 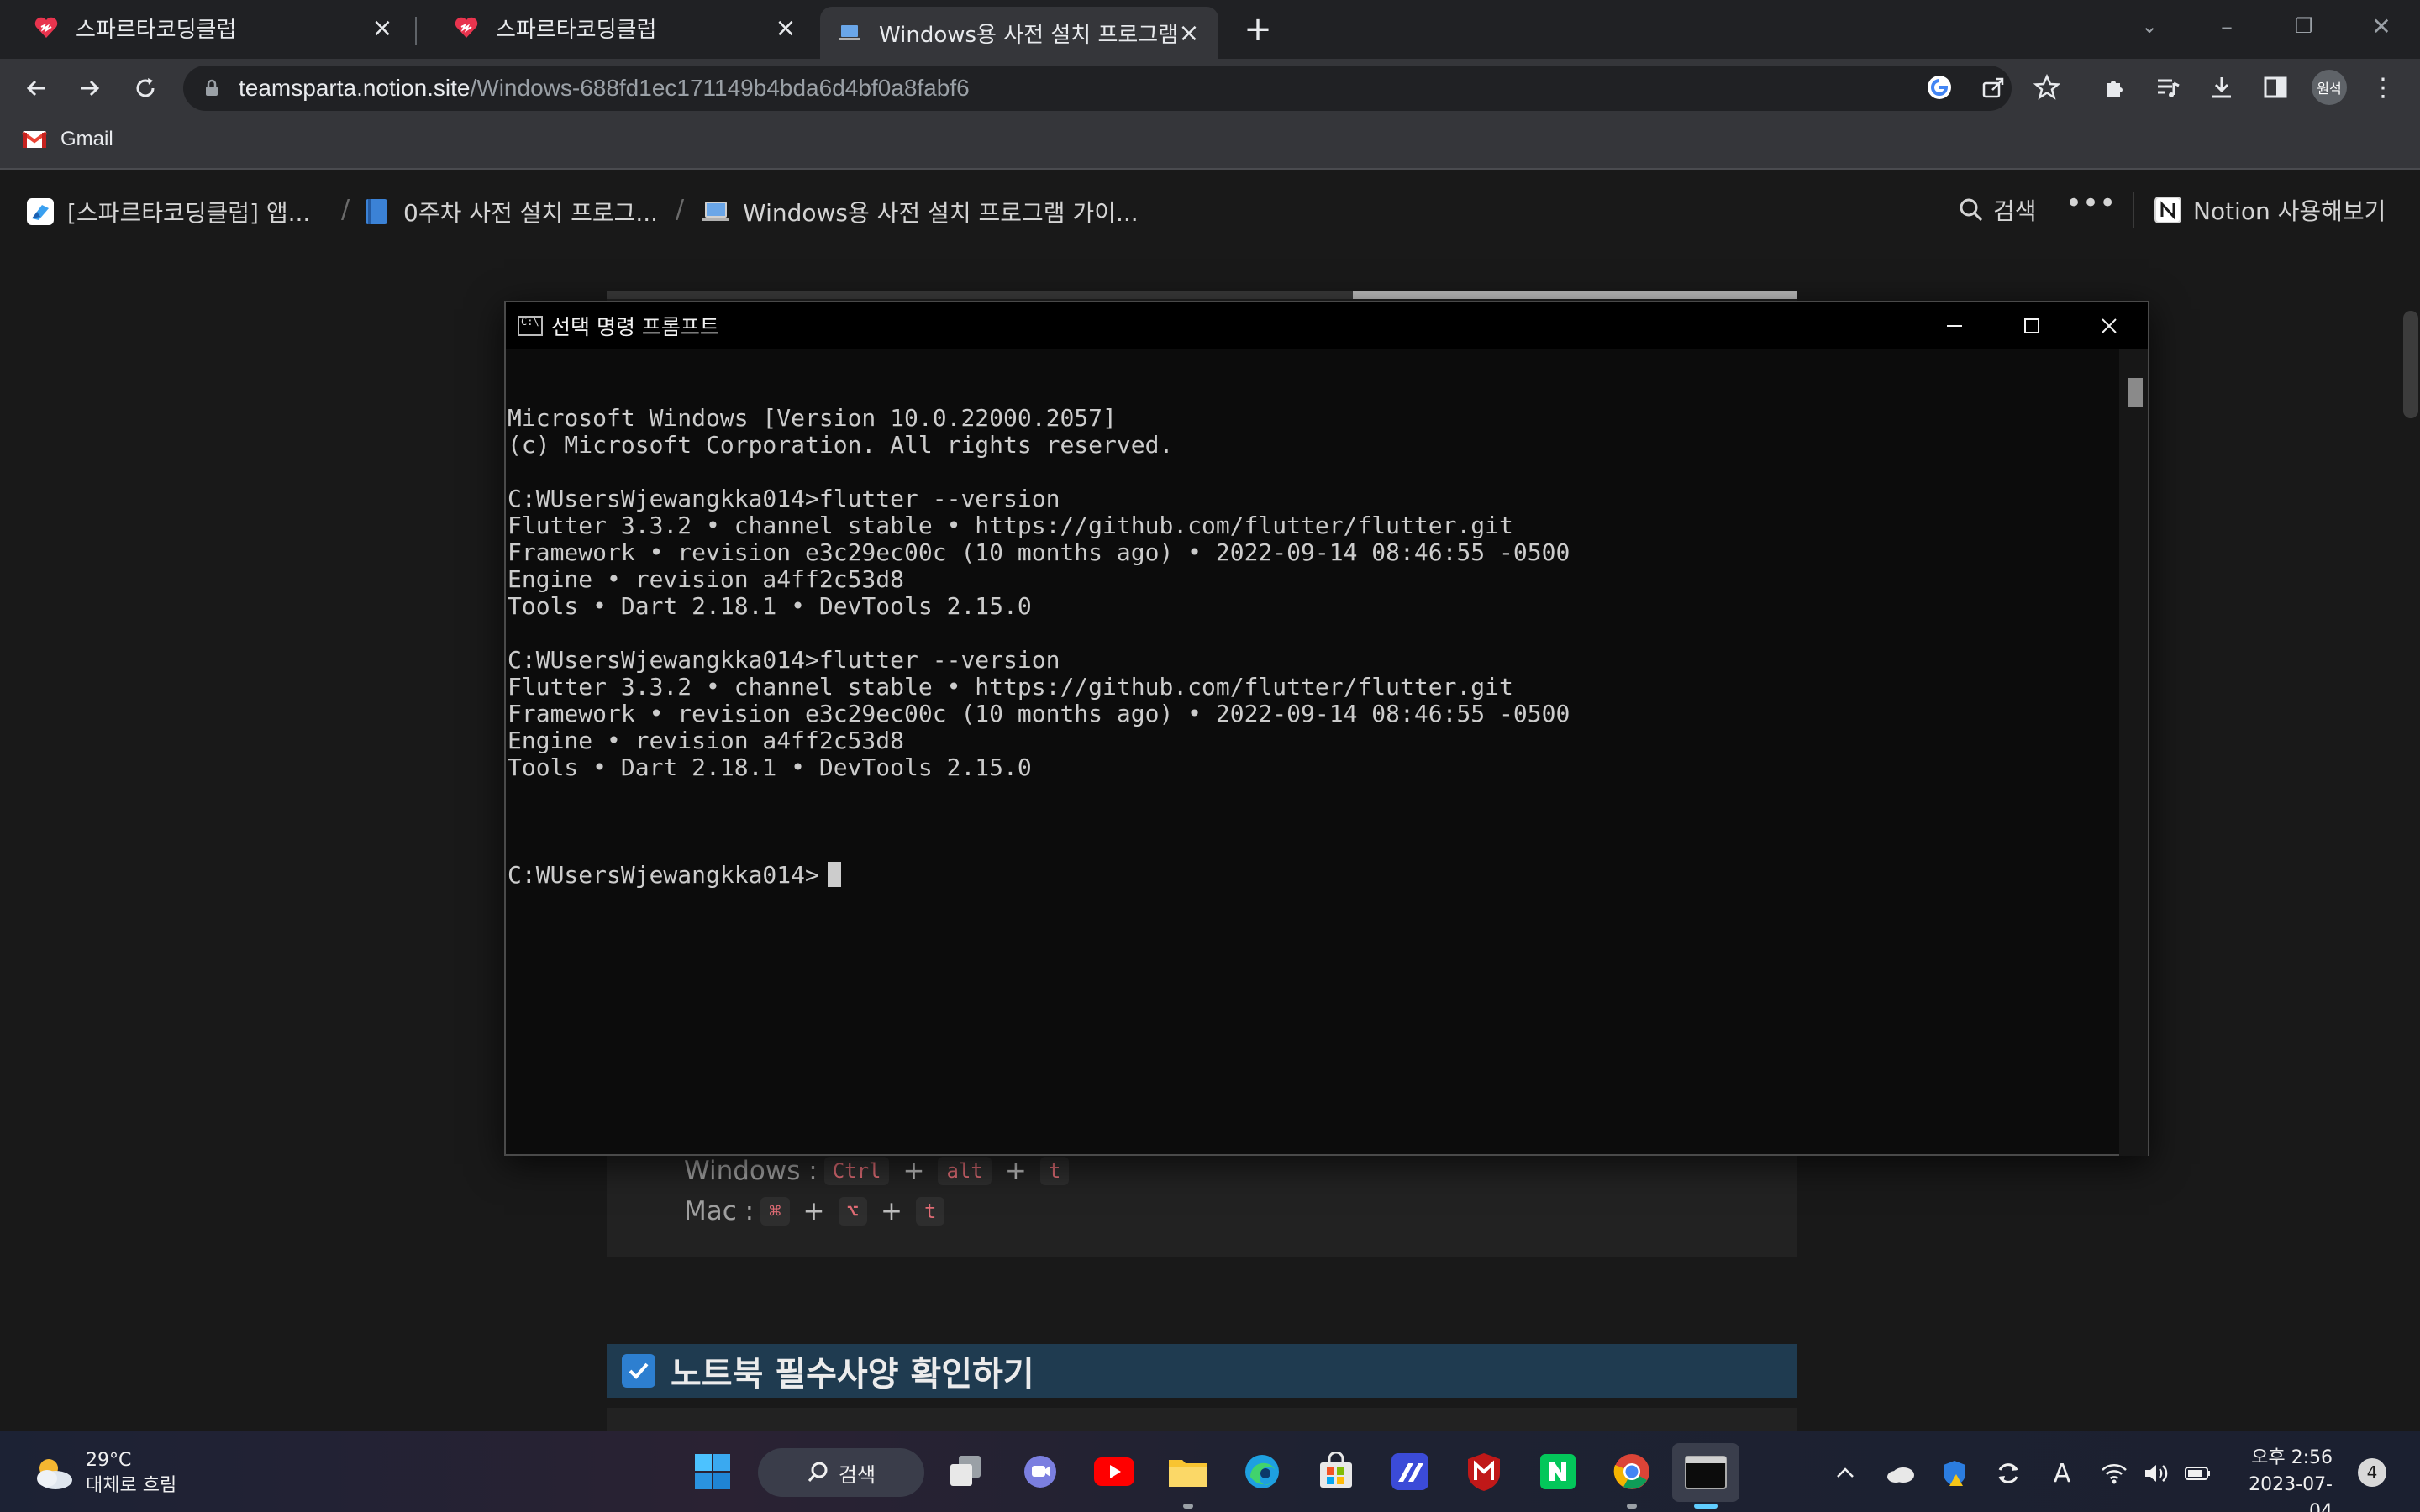 What do you see at coordinates (1210, 143) in the screenshot?
I see `bookmarks-bar: Gmail` at bounding box center [1210, 143].